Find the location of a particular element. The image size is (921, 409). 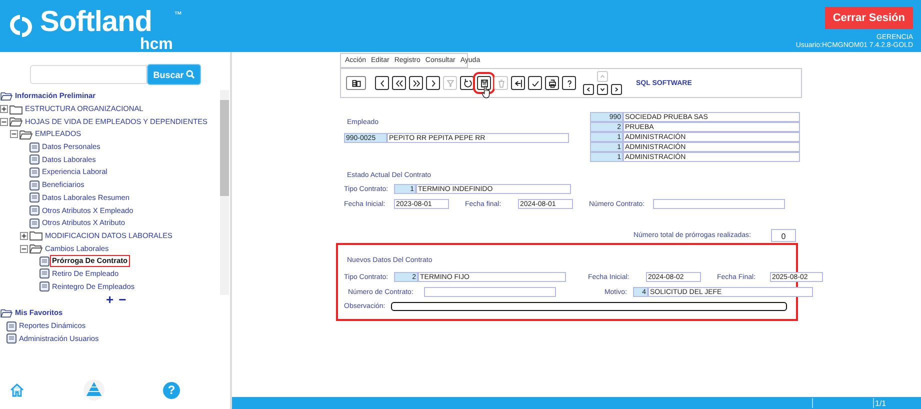

double-chevron-right-icon is located at coordinates (416, 83).